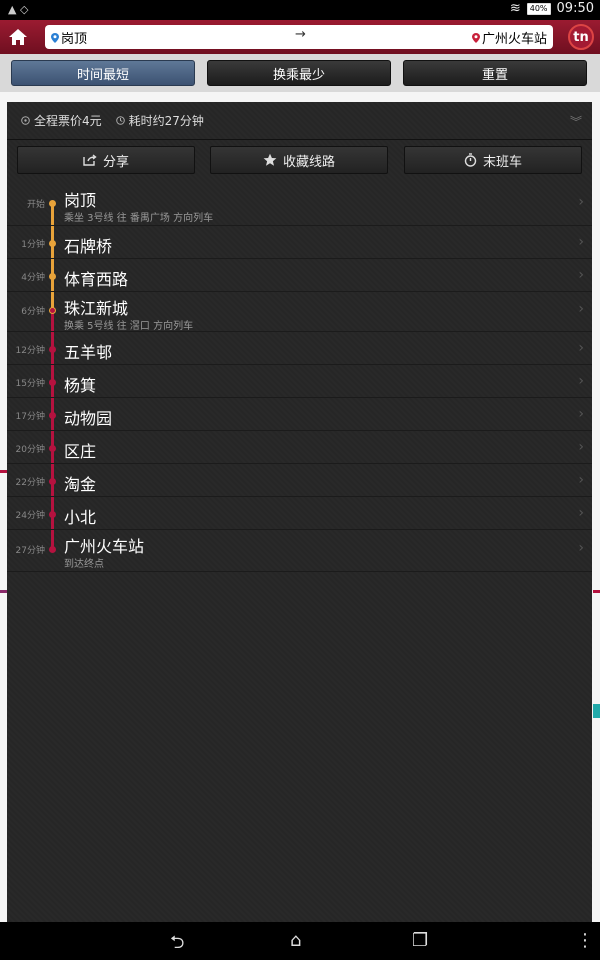  Describe the element at coordinates (18, 9) in the screenshot. I see `notification-icons: ▲ ◇` at that location.